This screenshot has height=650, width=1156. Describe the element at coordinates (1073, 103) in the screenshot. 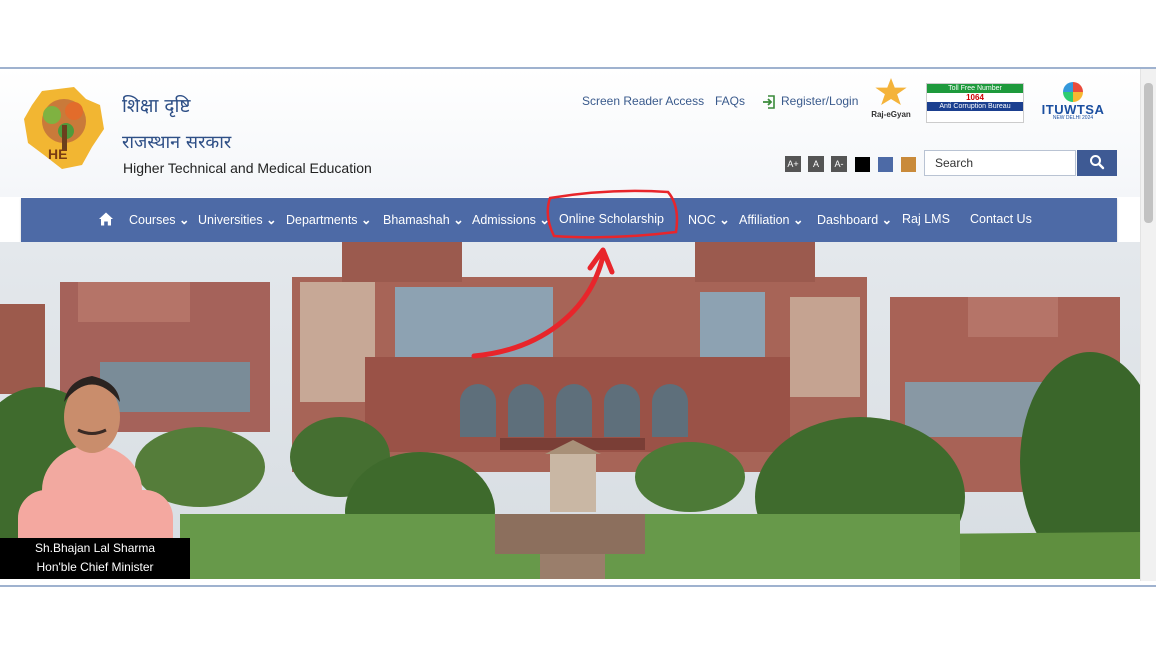

I see `ituwtsa-logo: ITUWTSA NEW DELHI 2024` at that location.